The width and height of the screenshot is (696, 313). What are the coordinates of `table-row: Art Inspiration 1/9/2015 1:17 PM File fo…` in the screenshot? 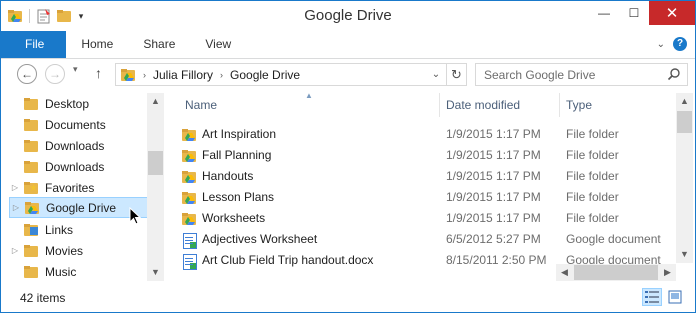 It's located at (426, 134).